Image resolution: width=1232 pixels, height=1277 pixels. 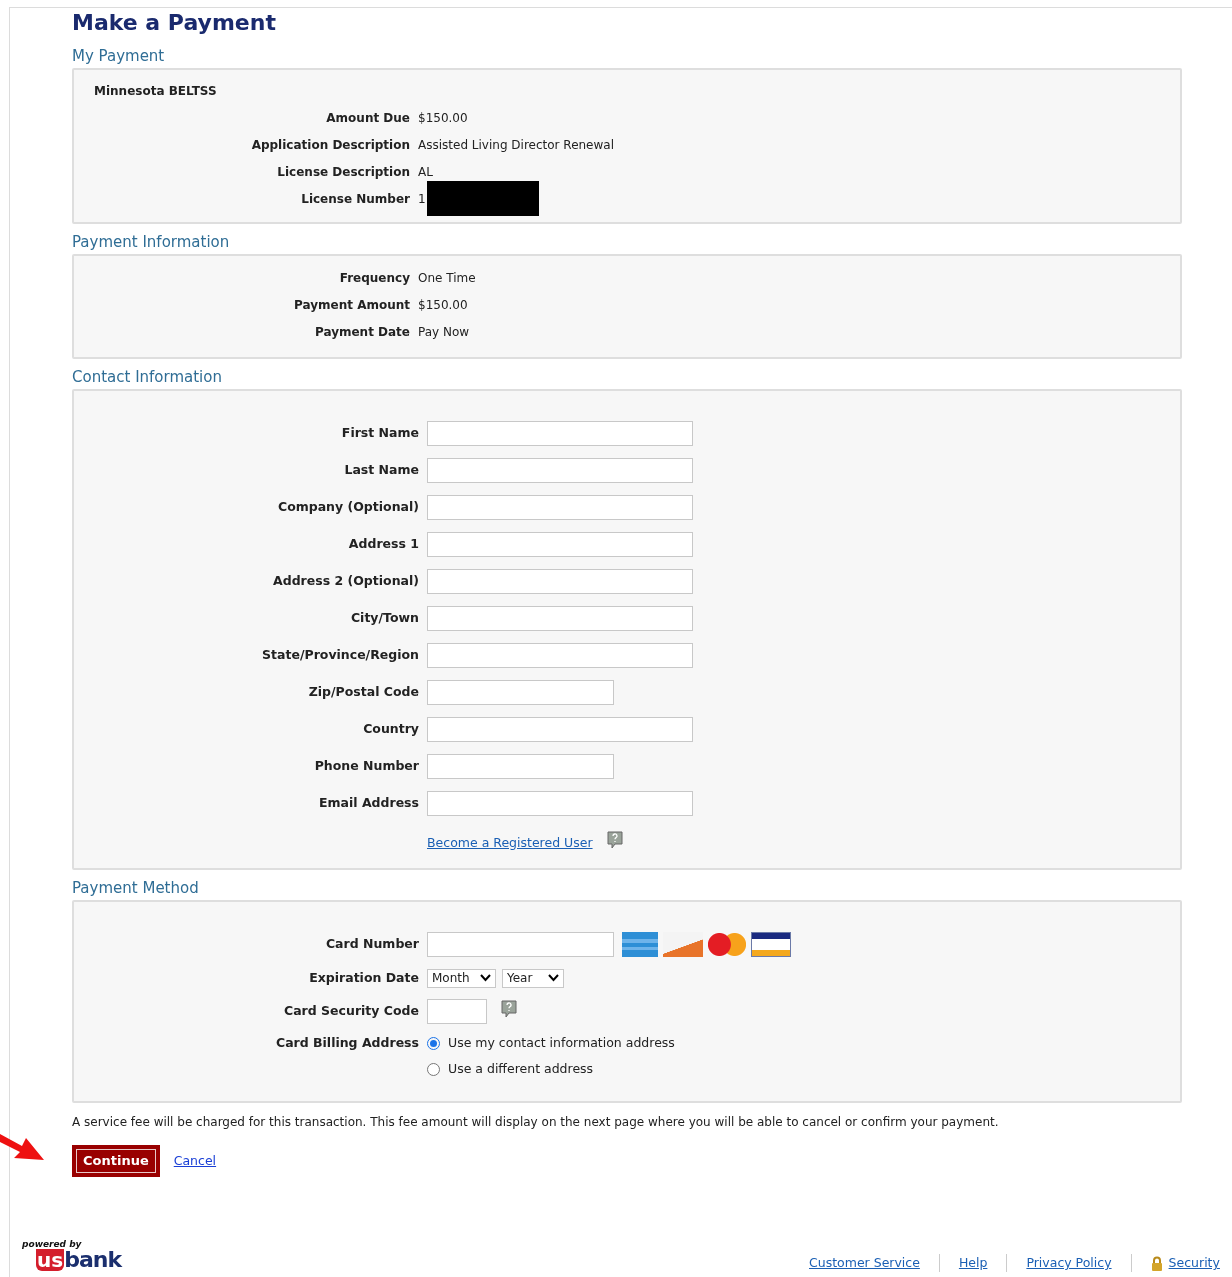 I want to click on lock-icon, so click(x=1156, y=1263).